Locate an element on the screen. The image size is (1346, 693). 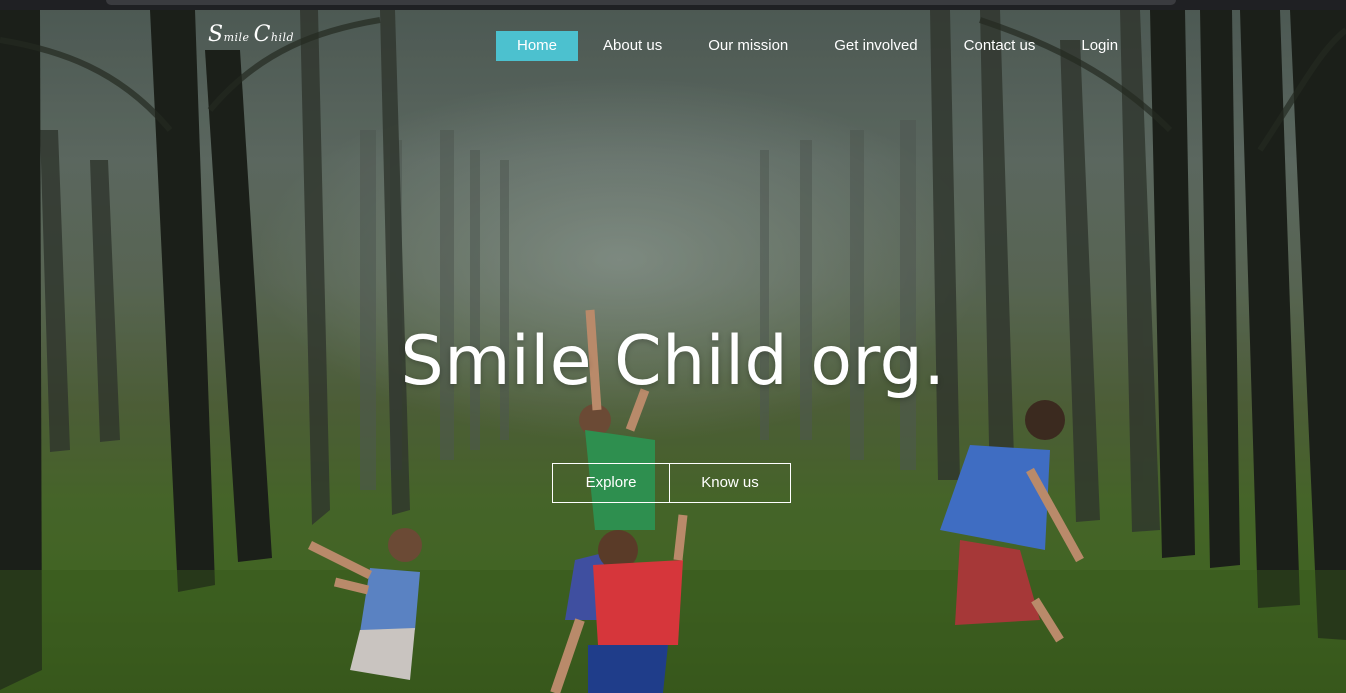
explore-button: Explore is located at coordinates (611, 483).